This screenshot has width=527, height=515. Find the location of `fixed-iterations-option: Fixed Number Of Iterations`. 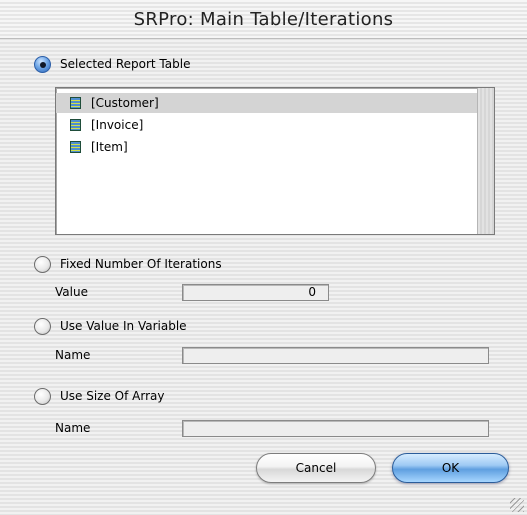

fixed-iterations-option: Fixed Number Of Iterations is located at coordinates (128, 264).